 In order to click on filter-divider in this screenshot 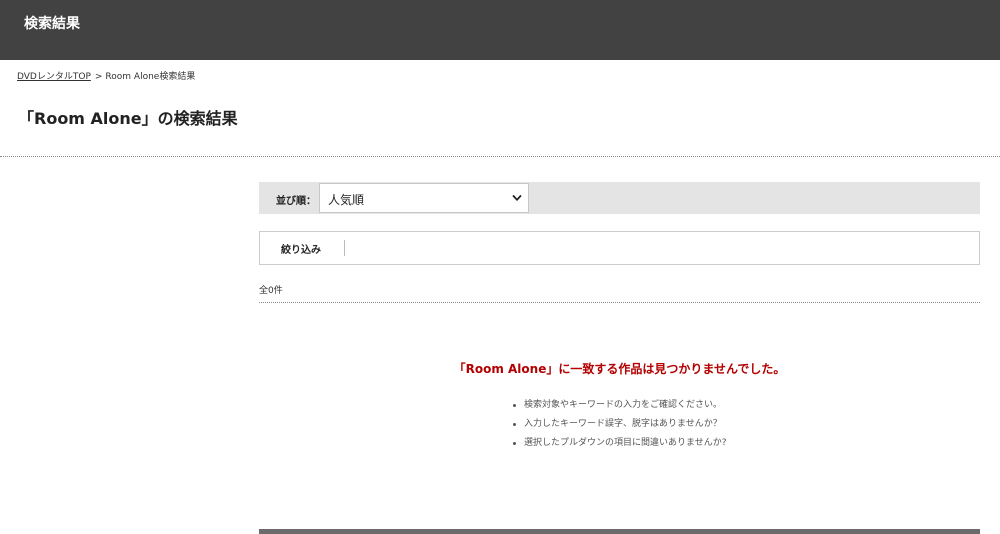, I will do `click(344, 248)`.